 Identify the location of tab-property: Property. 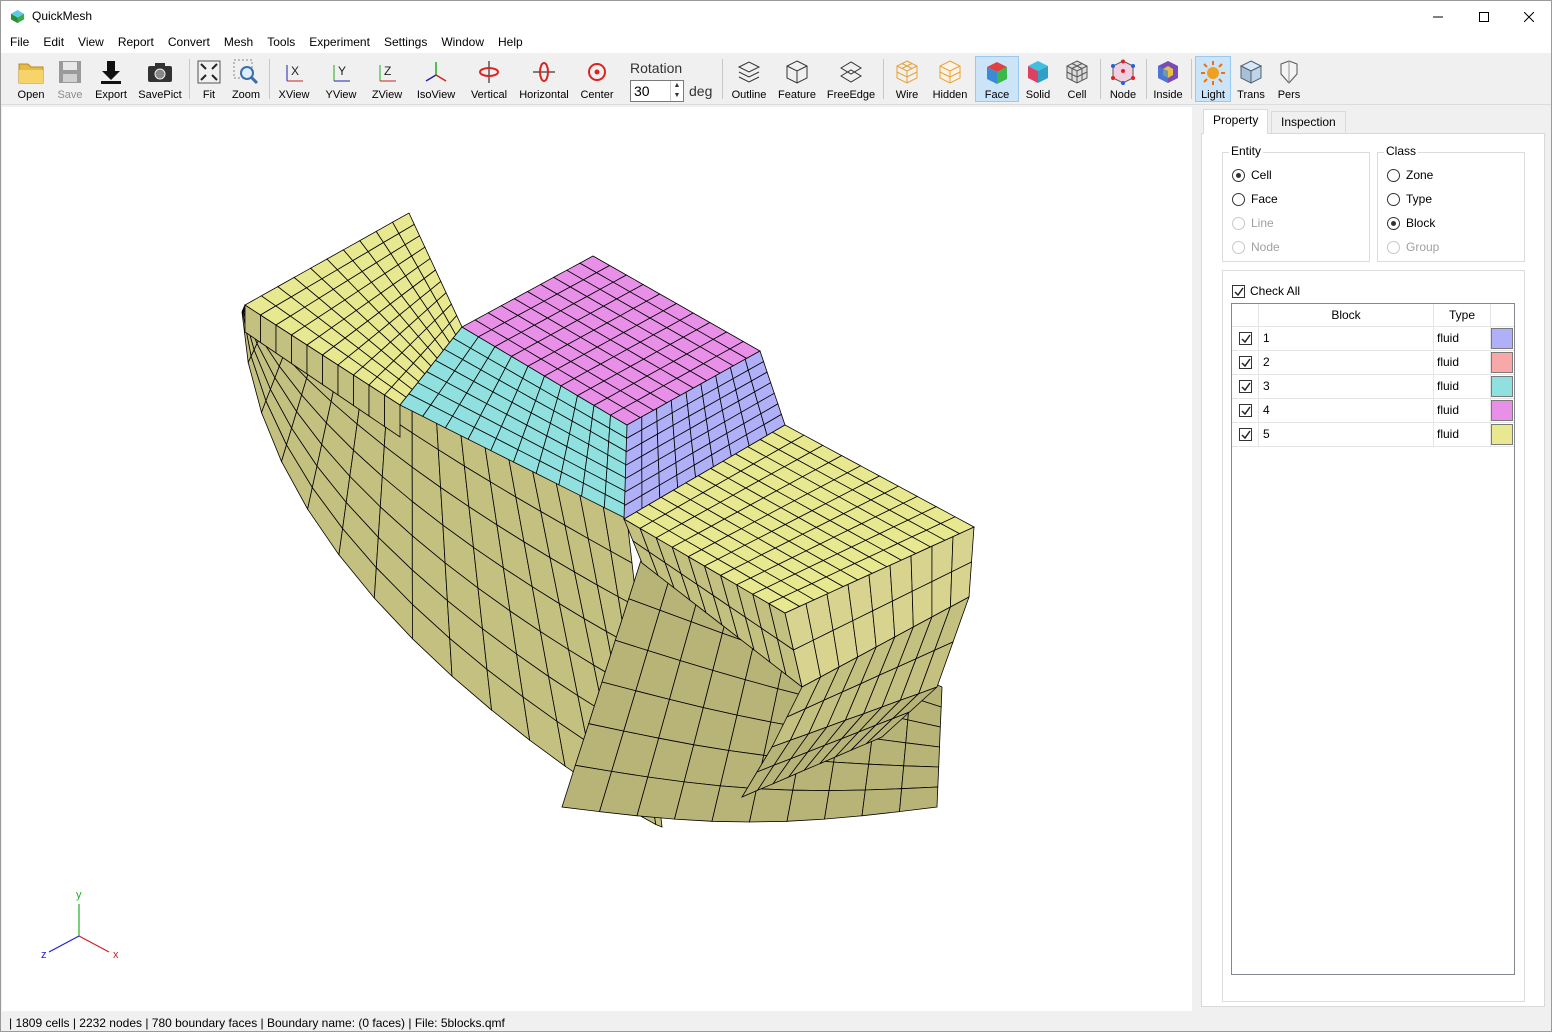
(1236, 121).